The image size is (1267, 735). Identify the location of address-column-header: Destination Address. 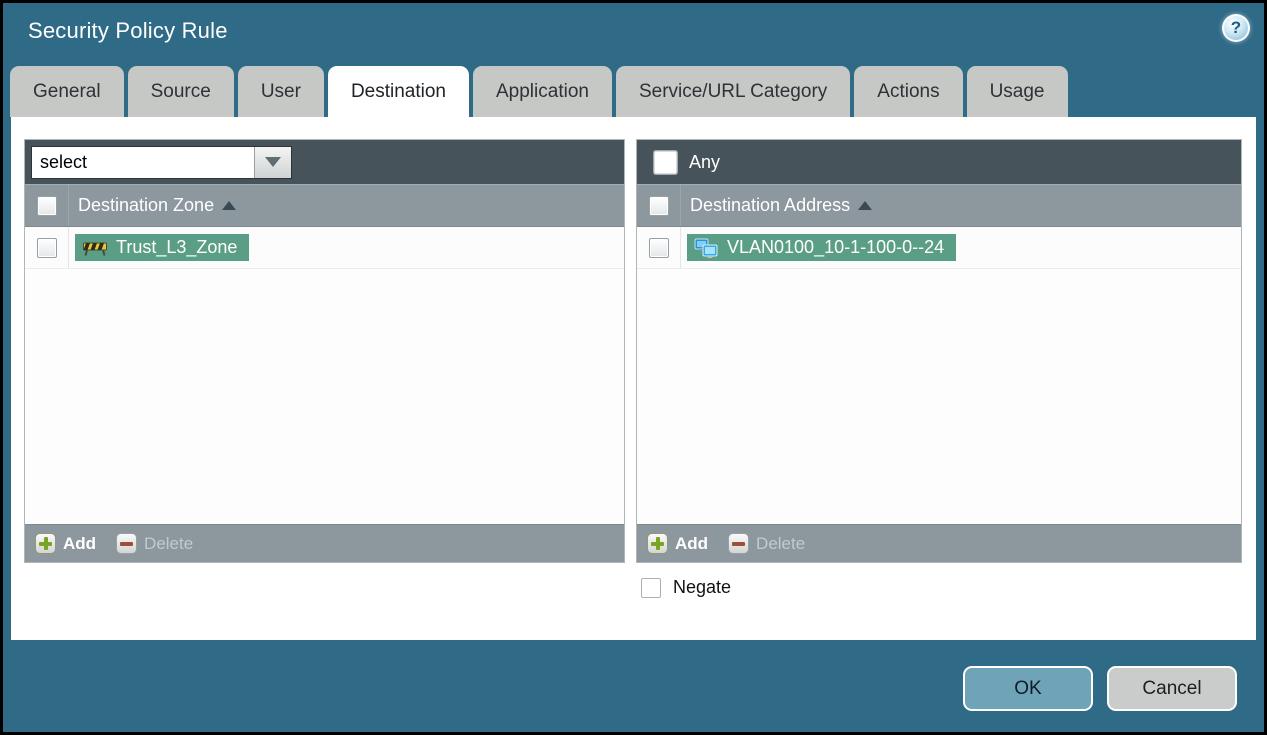
(770, 205).